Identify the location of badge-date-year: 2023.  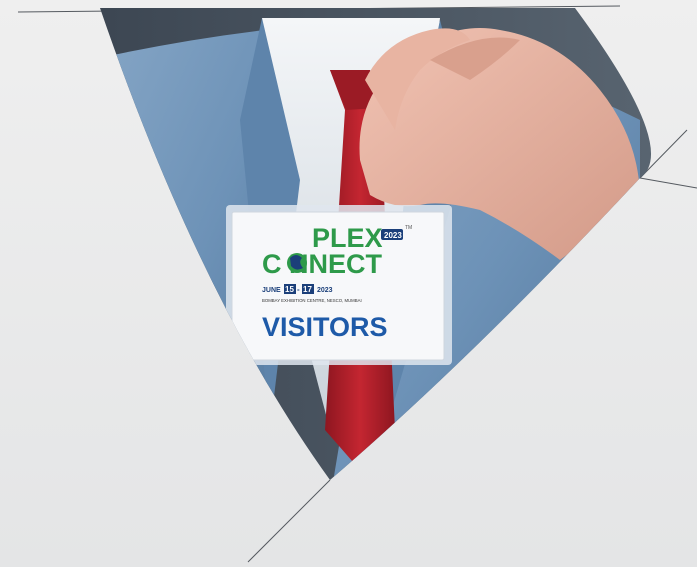
(325, 290).